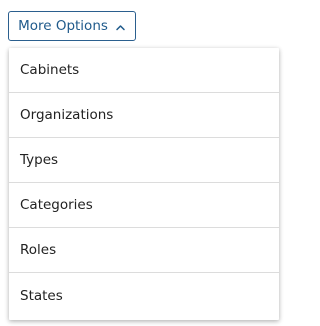 Image resolution: width=320 pixels, height=326 pixels. I want to click on menu-item-types: Types, so click(144, 160).